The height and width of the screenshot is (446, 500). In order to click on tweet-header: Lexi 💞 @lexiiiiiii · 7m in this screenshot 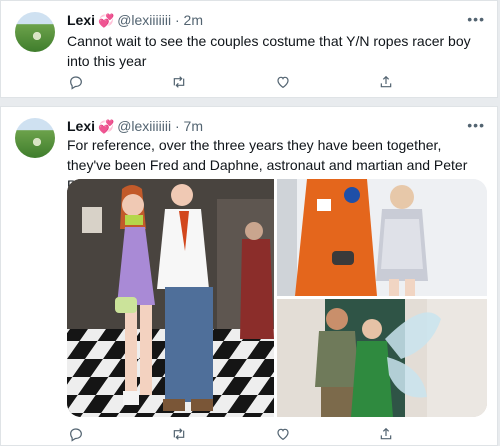, I will do `click(135, 126)`.